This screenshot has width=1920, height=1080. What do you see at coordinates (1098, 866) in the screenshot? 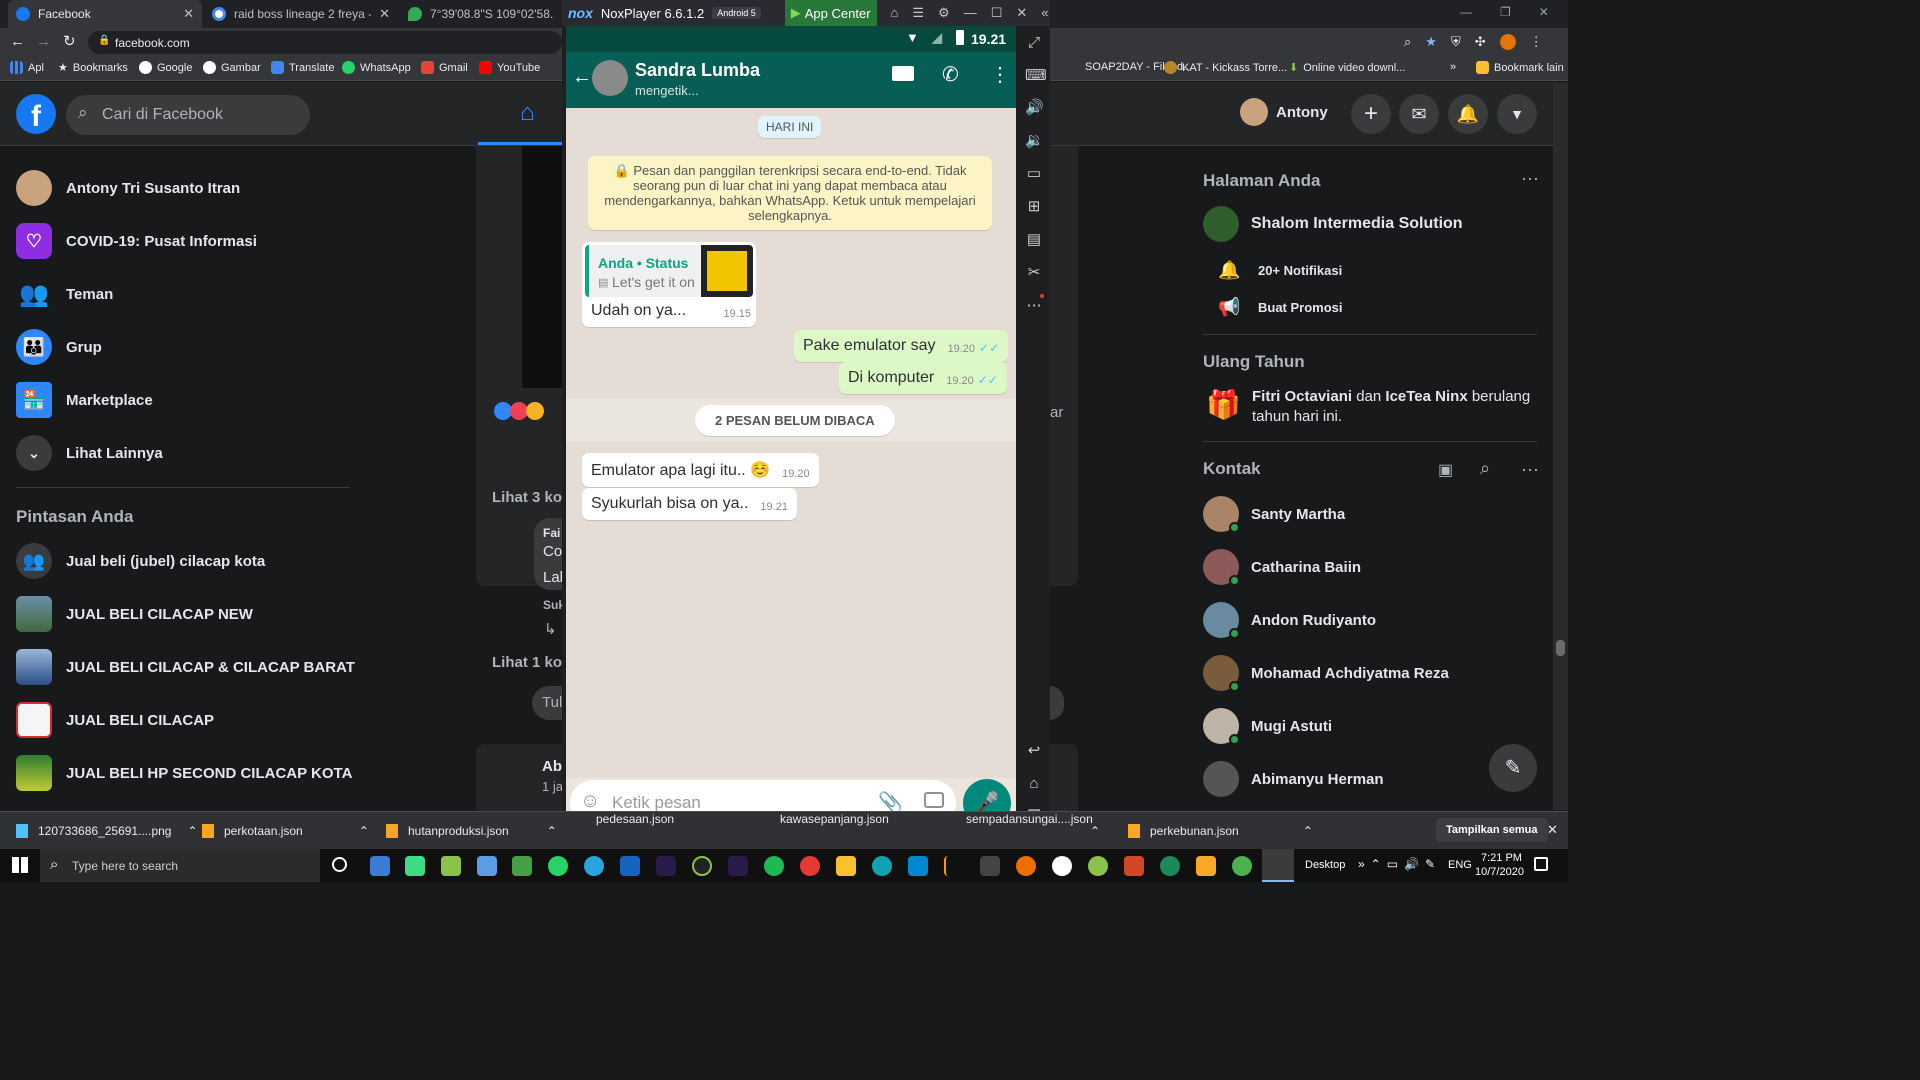
I see `qgis-icon` at bounding box center [1098, 866].